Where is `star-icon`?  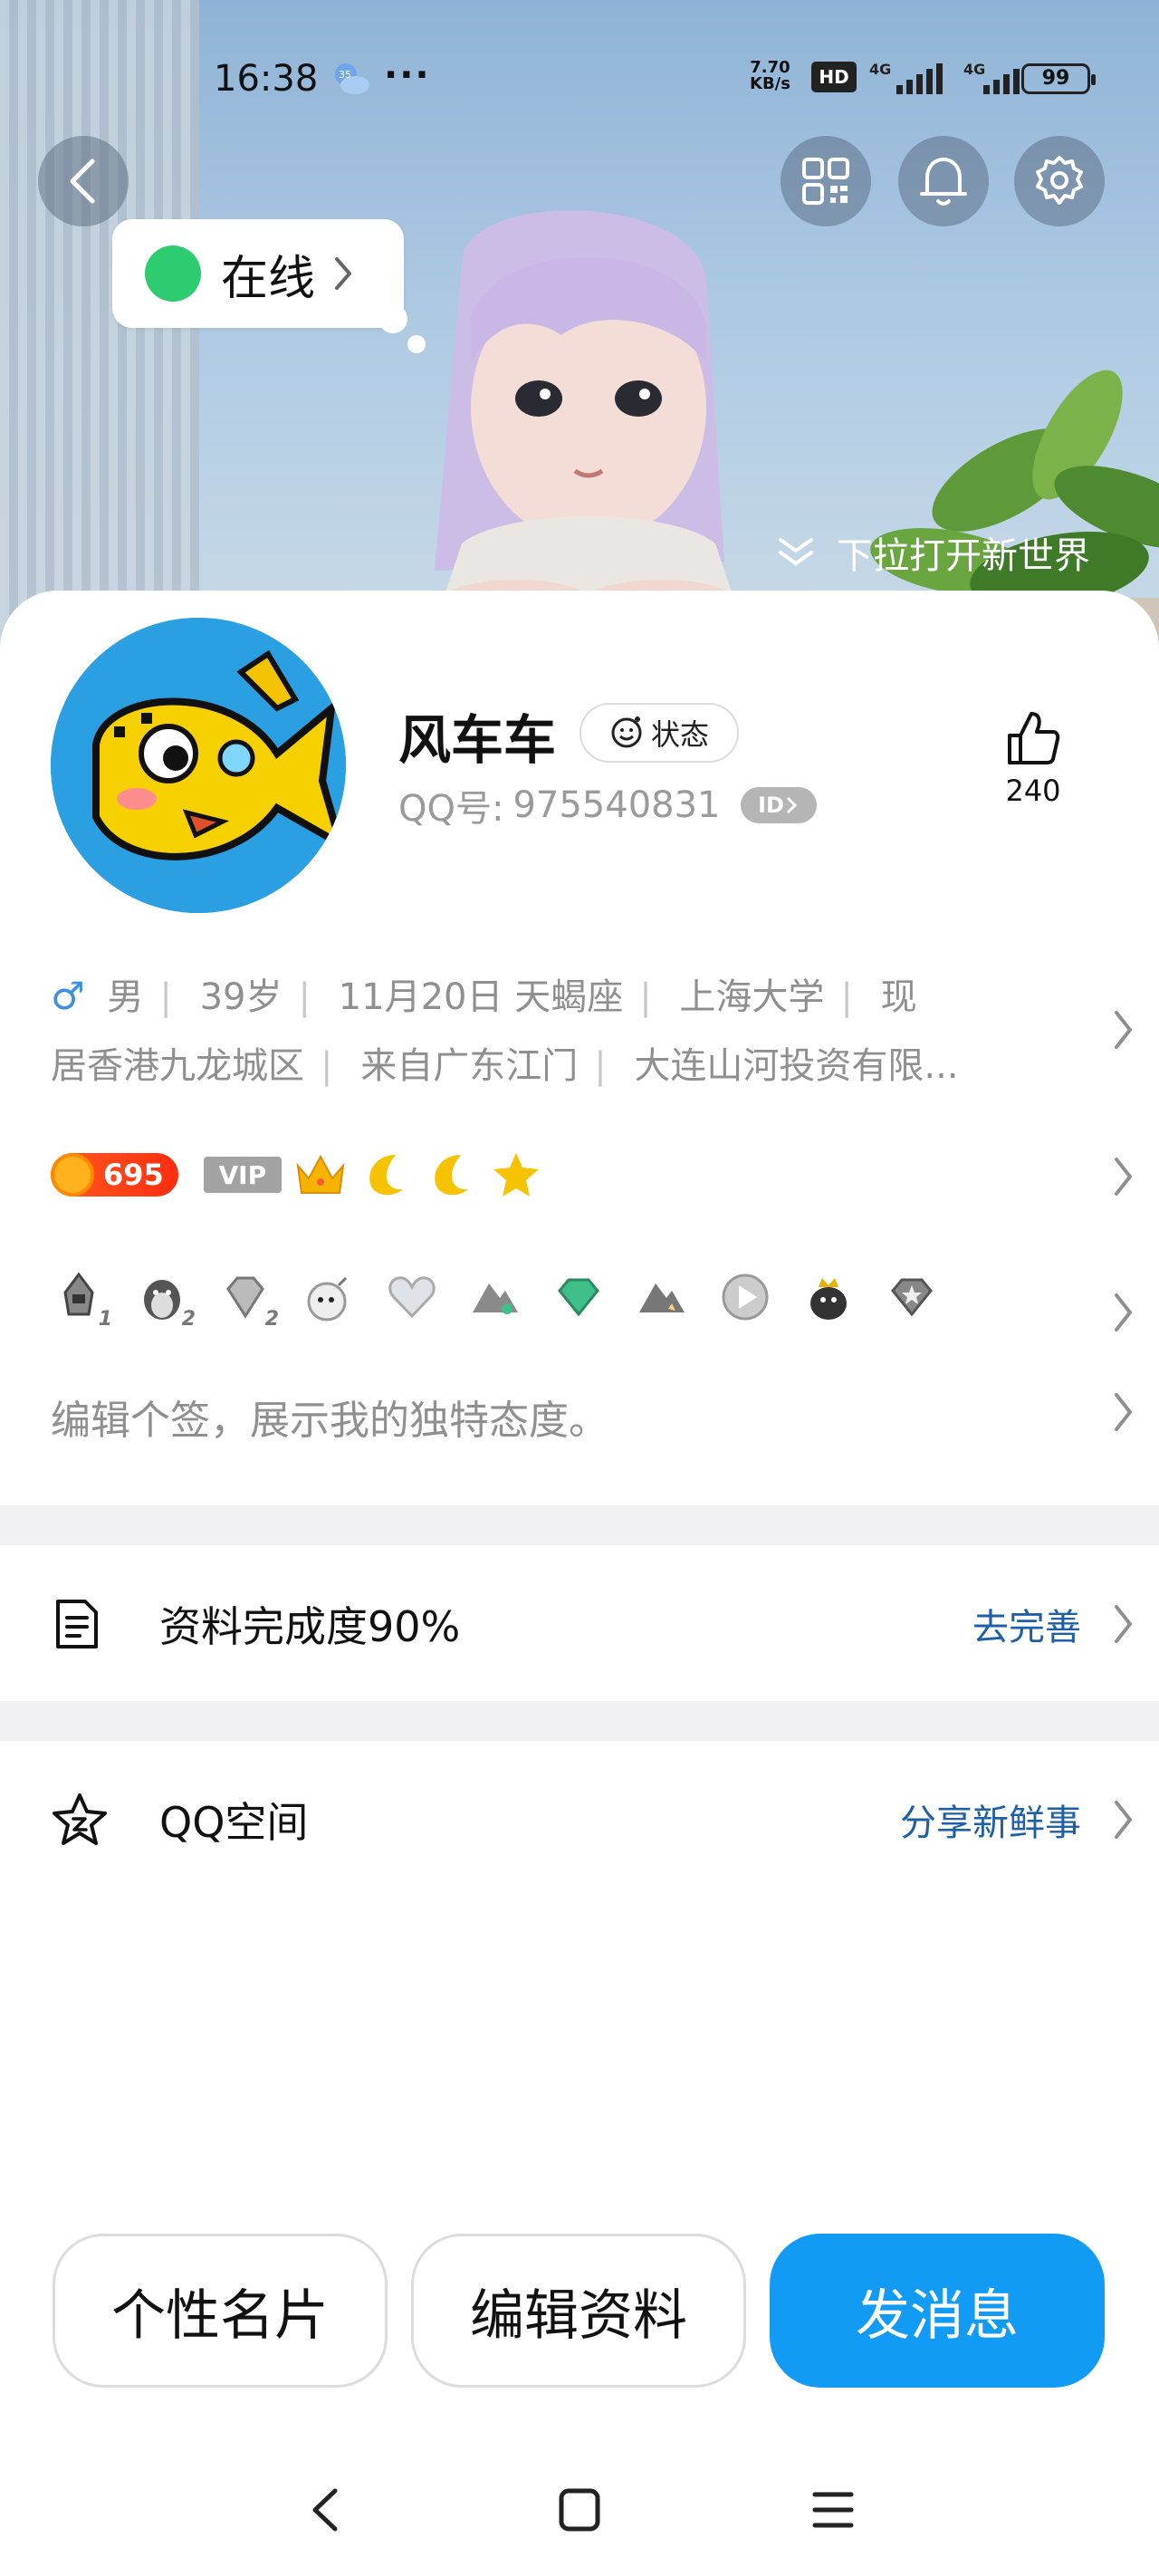 star-icon is located at coordinates (516, 1175).